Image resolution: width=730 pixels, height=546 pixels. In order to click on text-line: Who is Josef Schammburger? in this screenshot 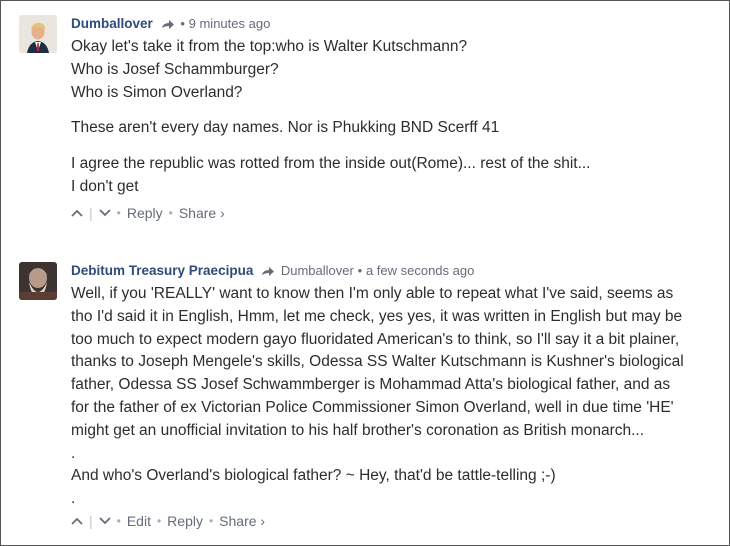, I will do `click(175, 69)`.